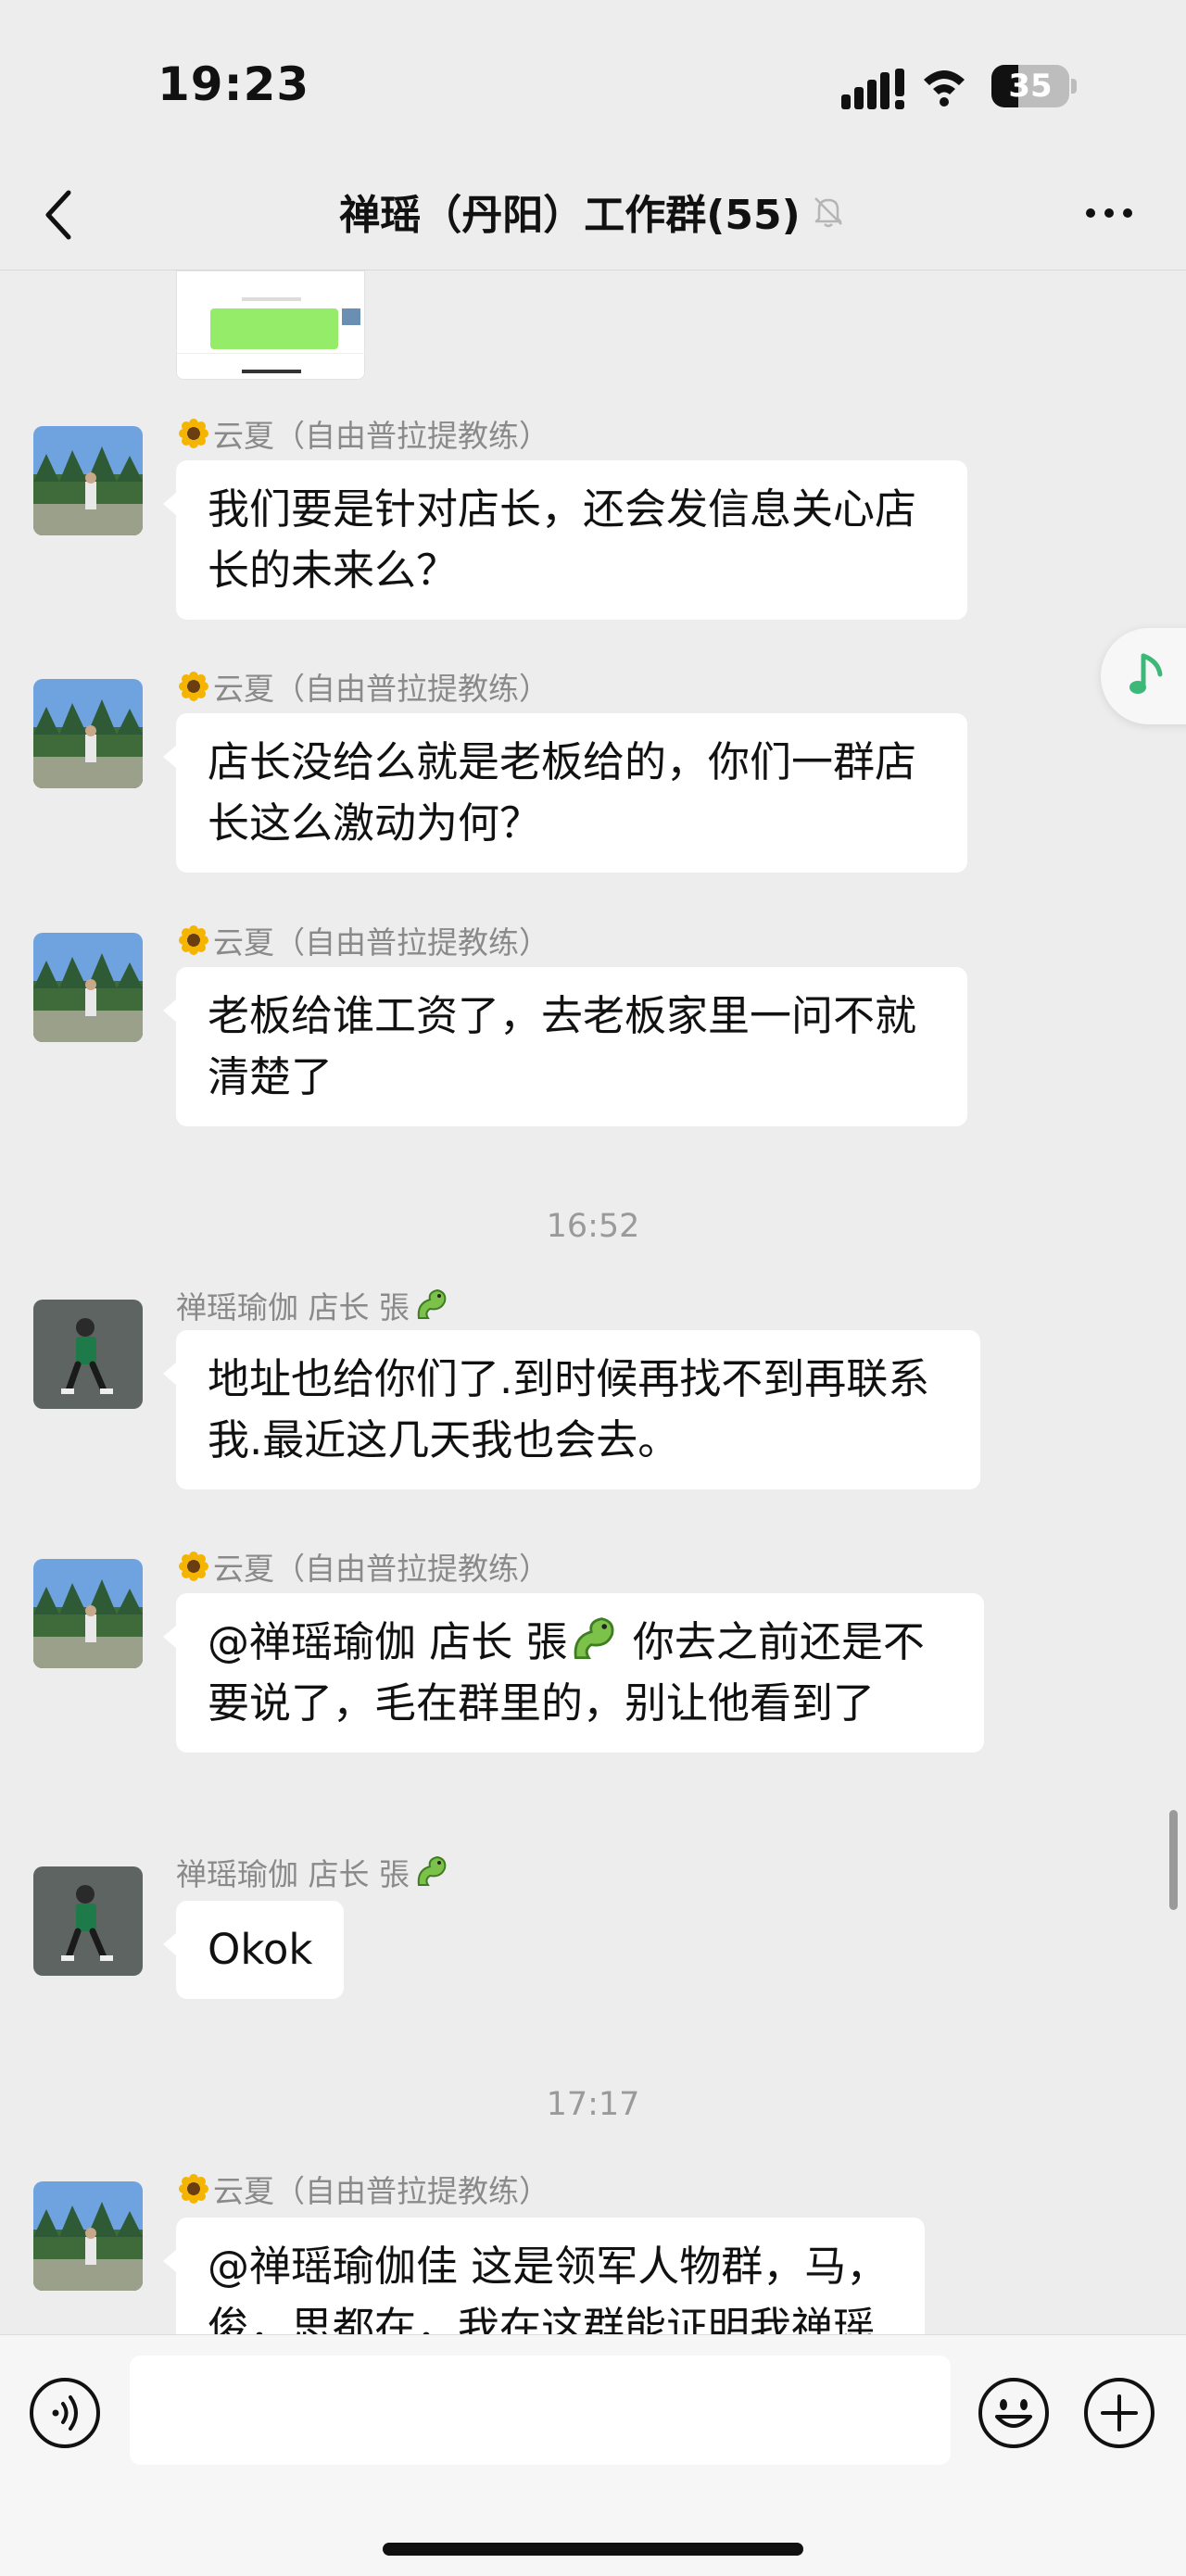 The image size is (1186, 2576). What do you see at coordinates (253, 1950) in the screenshot?
I see `message-bubble: Okok` at bounding box center [253, 1950].